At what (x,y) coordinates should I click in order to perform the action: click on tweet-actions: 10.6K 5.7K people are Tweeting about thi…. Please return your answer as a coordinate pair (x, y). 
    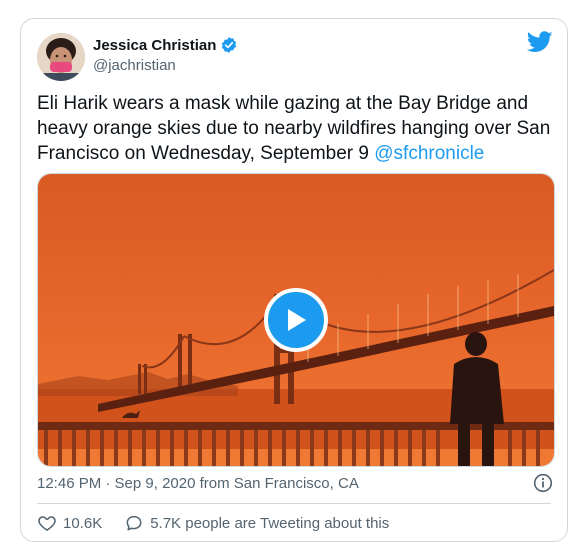
    Looking at the image, I should click on (224, 523).